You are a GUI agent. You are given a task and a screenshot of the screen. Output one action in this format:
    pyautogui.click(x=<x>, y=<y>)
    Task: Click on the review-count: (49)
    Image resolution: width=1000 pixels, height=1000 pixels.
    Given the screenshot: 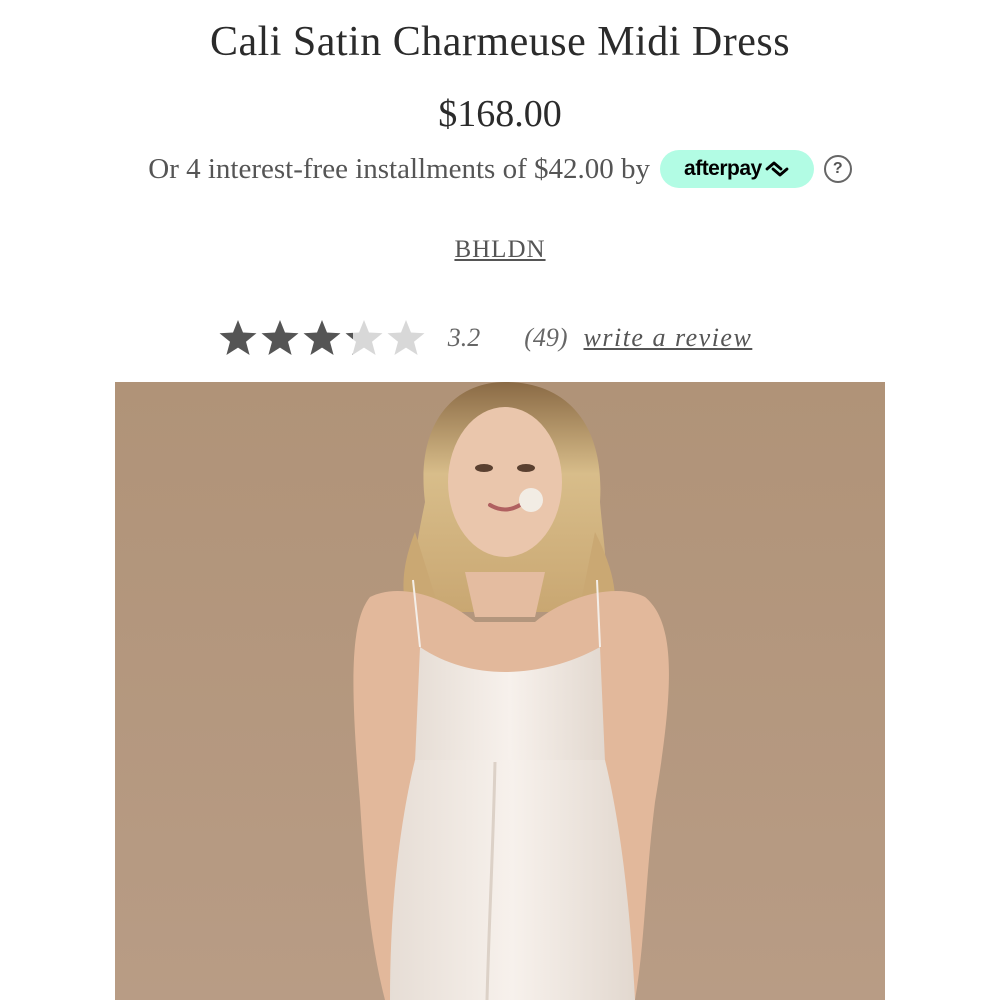 What is the action you would take?
    pyautogui.click(x=545, y=338)
    